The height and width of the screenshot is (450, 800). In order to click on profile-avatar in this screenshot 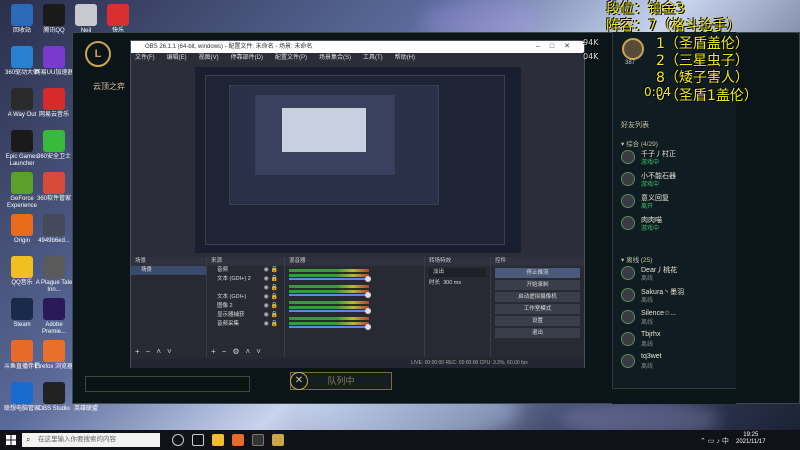, I will do `click(633, 49)`.